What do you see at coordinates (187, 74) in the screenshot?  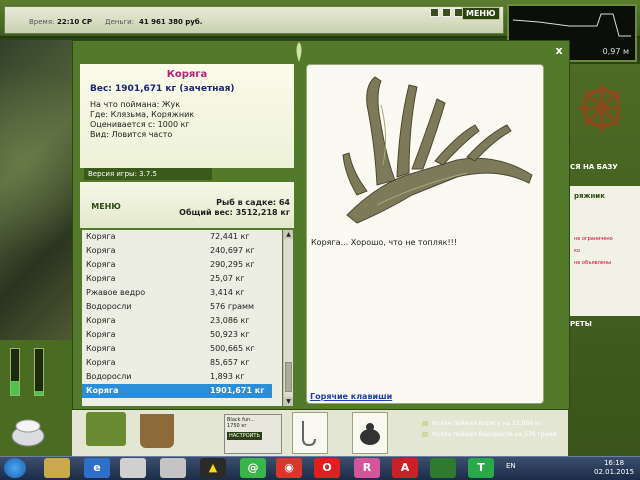 I see `fish-name: Коряга` at bounding box center [187, 74].